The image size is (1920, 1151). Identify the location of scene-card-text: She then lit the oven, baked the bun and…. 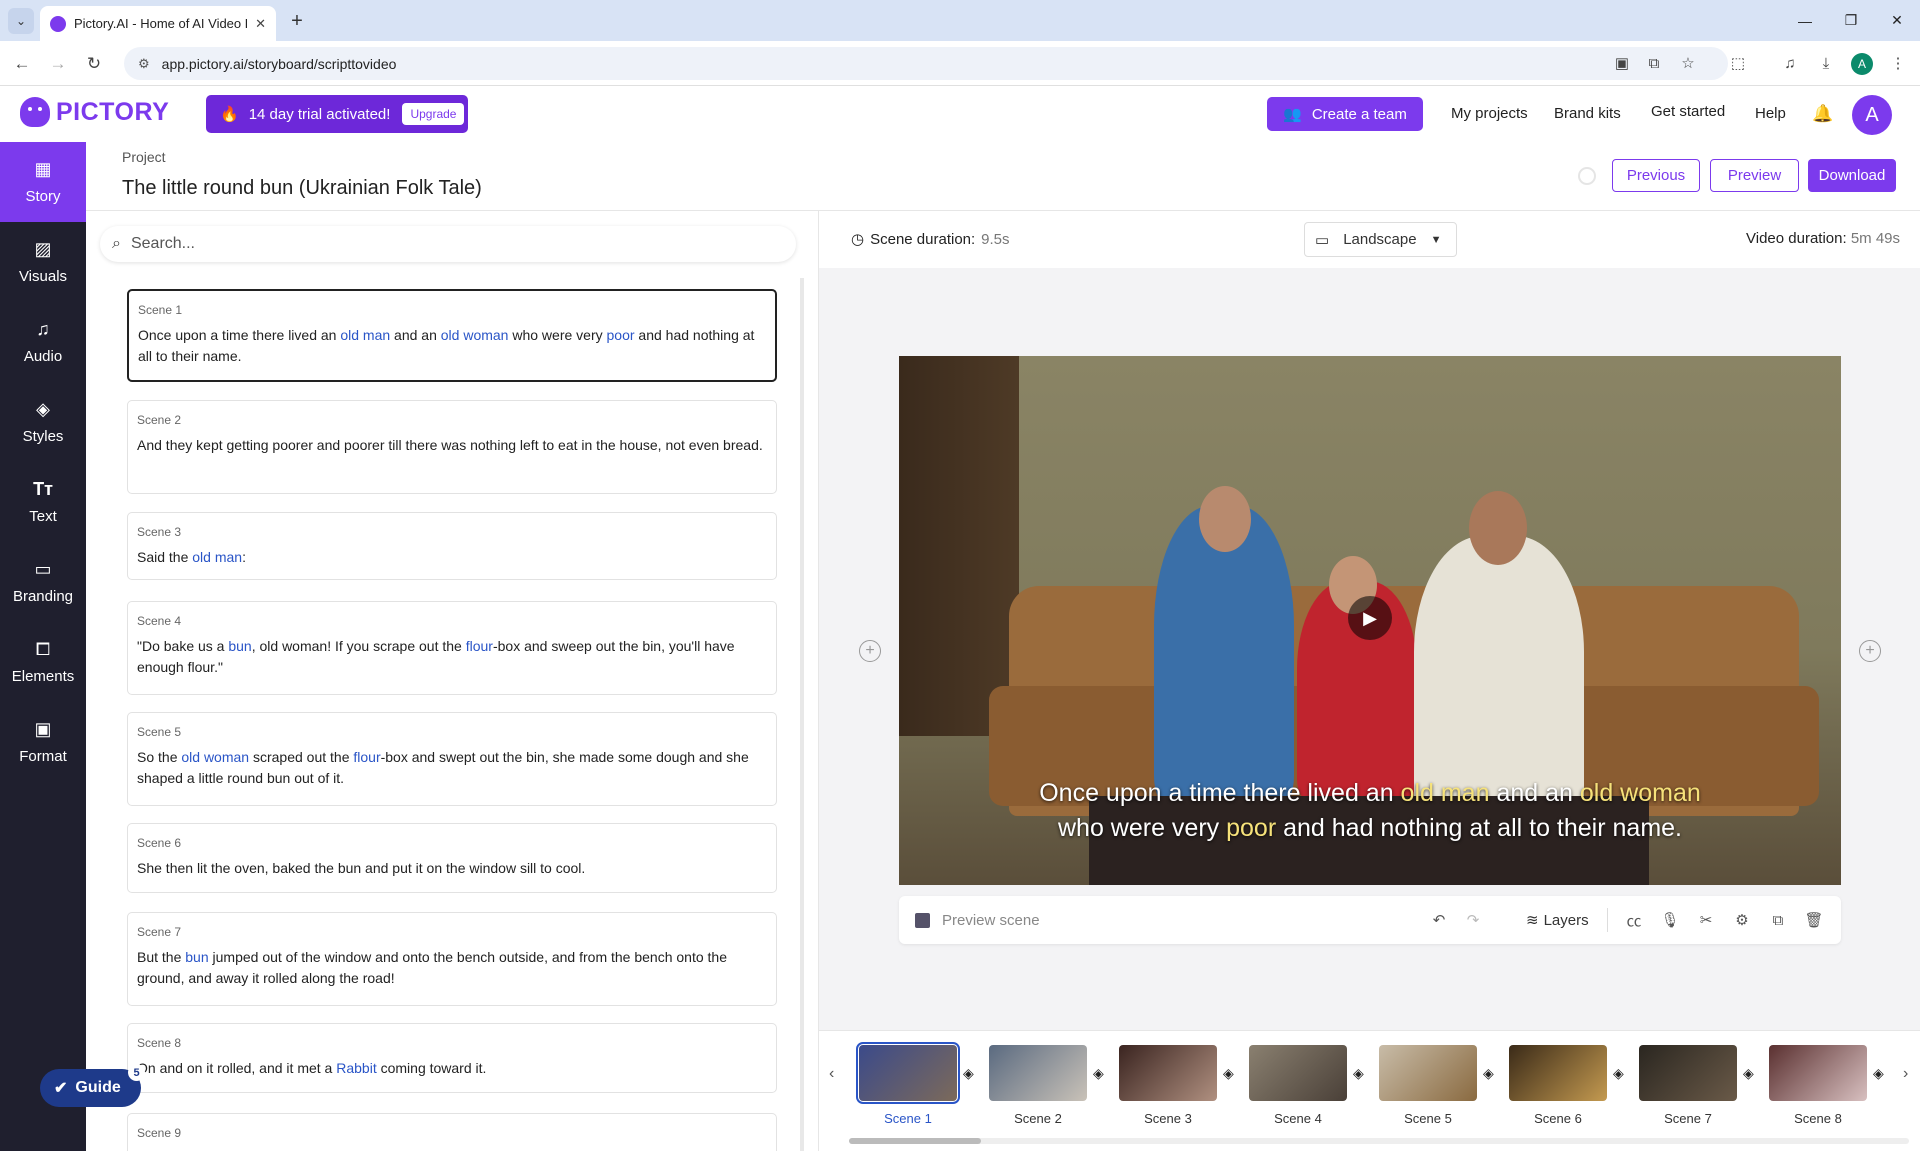
(452, 868).